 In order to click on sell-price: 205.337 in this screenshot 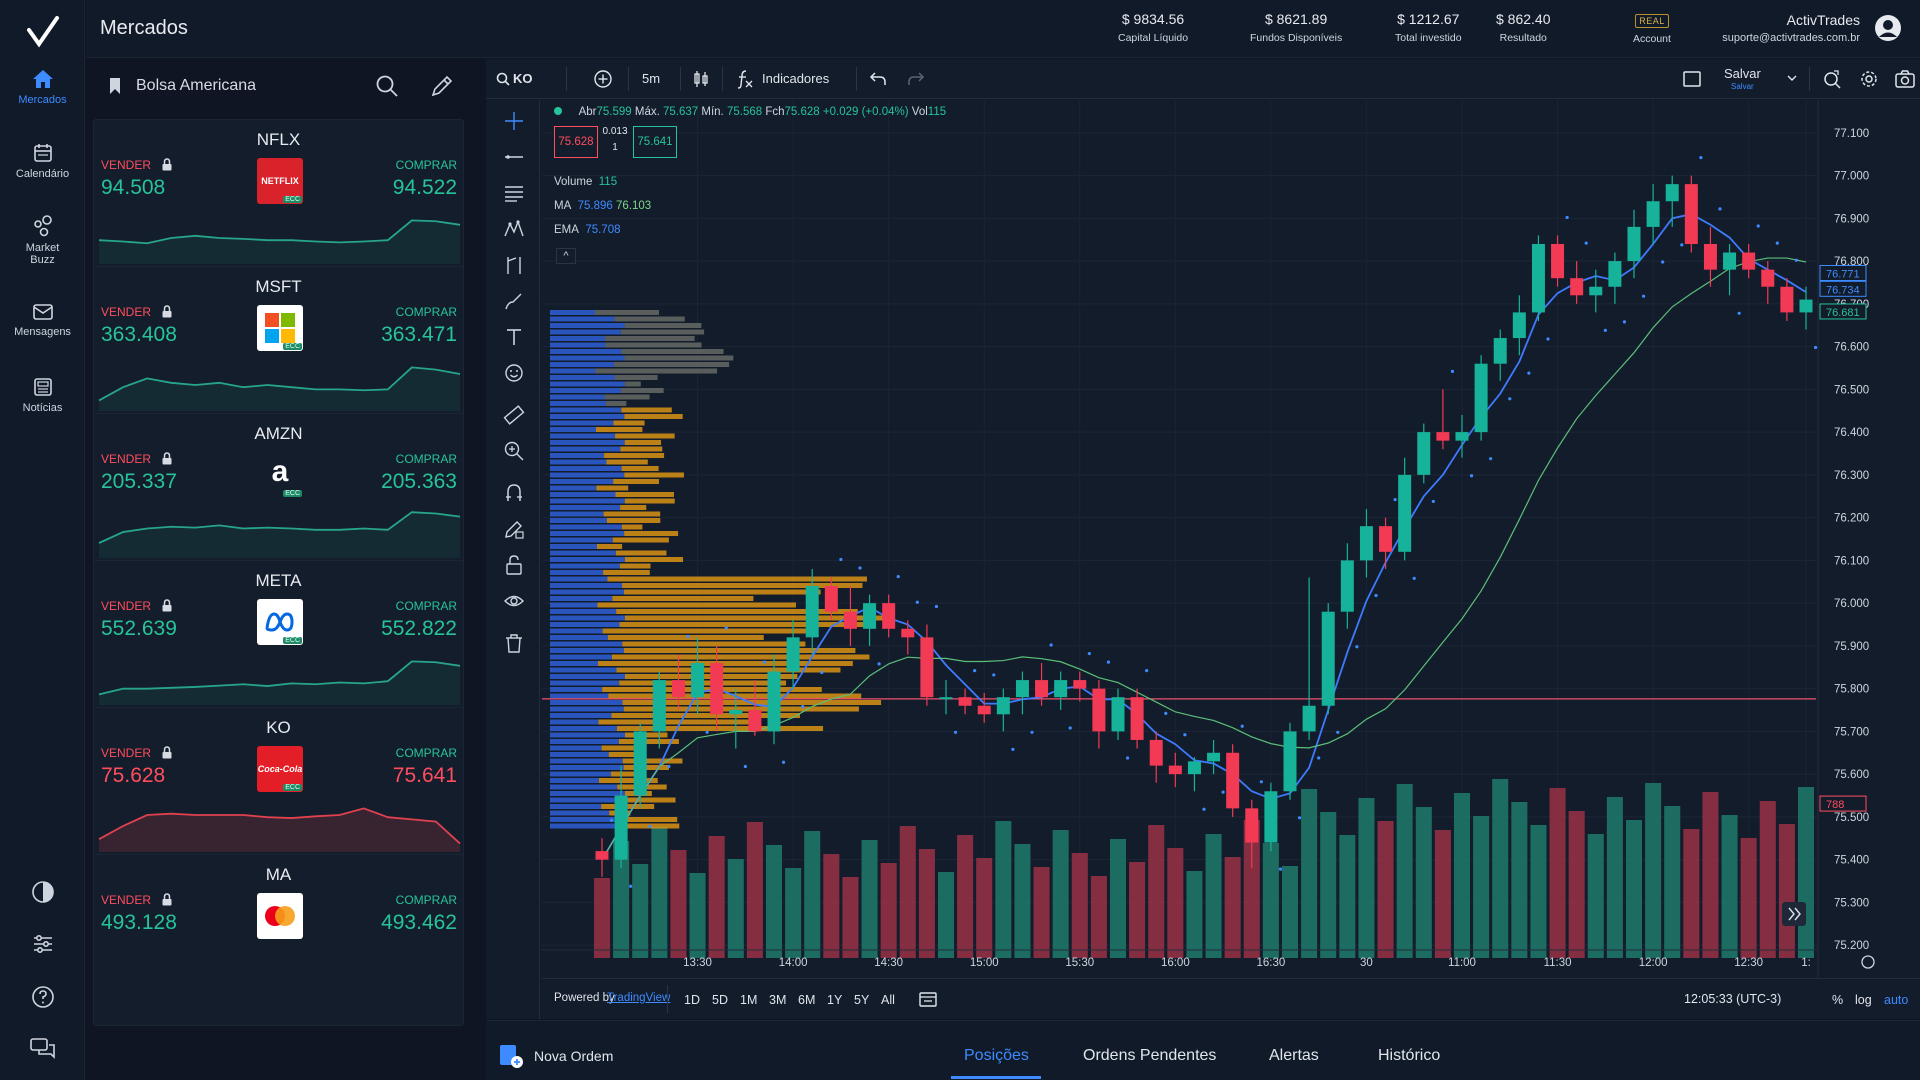, I will do `click(139, 482)`.